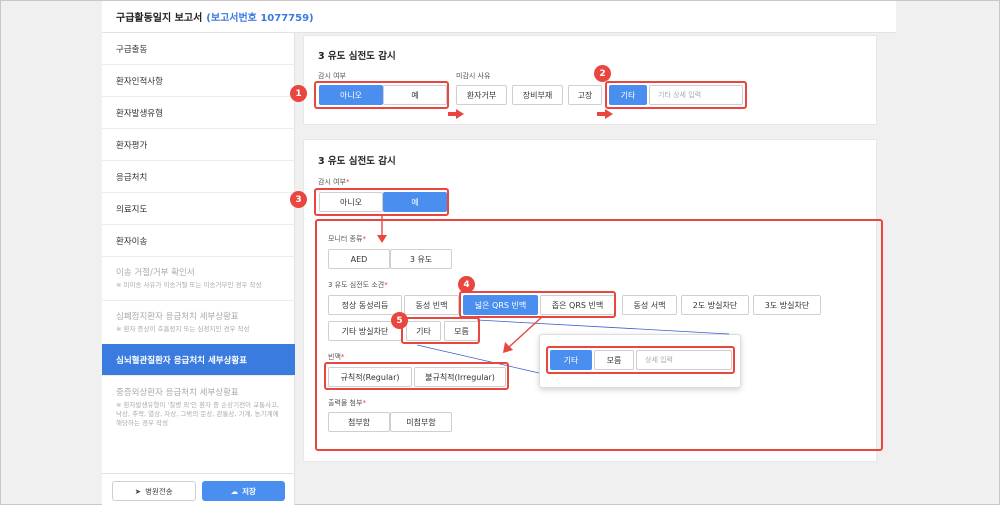  I want to click on report-title: 구급활동일지 보고서, so click(159, 18).